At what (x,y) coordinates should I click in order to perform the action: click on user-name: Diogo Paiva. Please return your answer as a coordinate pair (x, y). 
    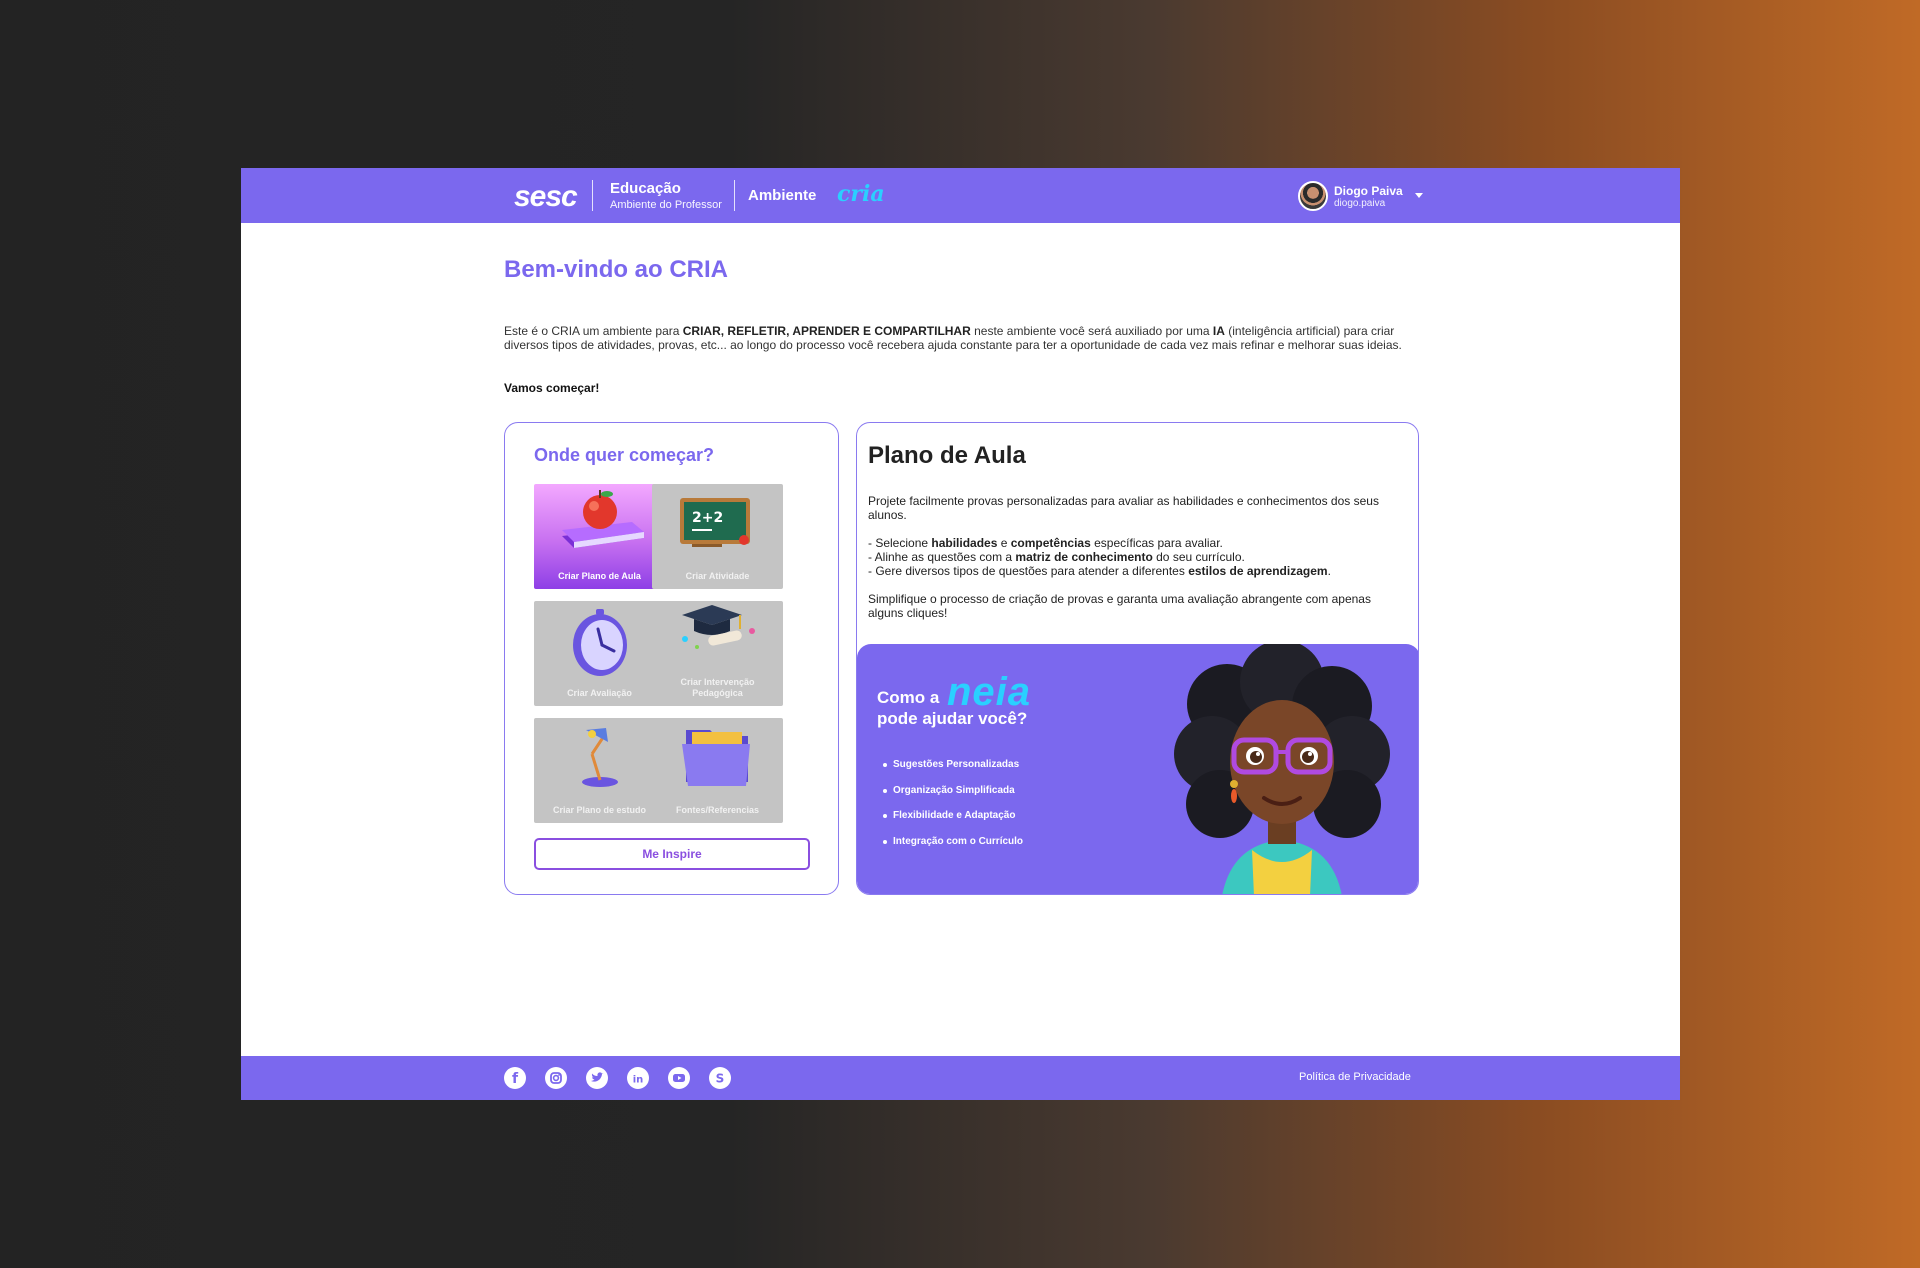
    Looking at the image, I should click on (1368, 191).